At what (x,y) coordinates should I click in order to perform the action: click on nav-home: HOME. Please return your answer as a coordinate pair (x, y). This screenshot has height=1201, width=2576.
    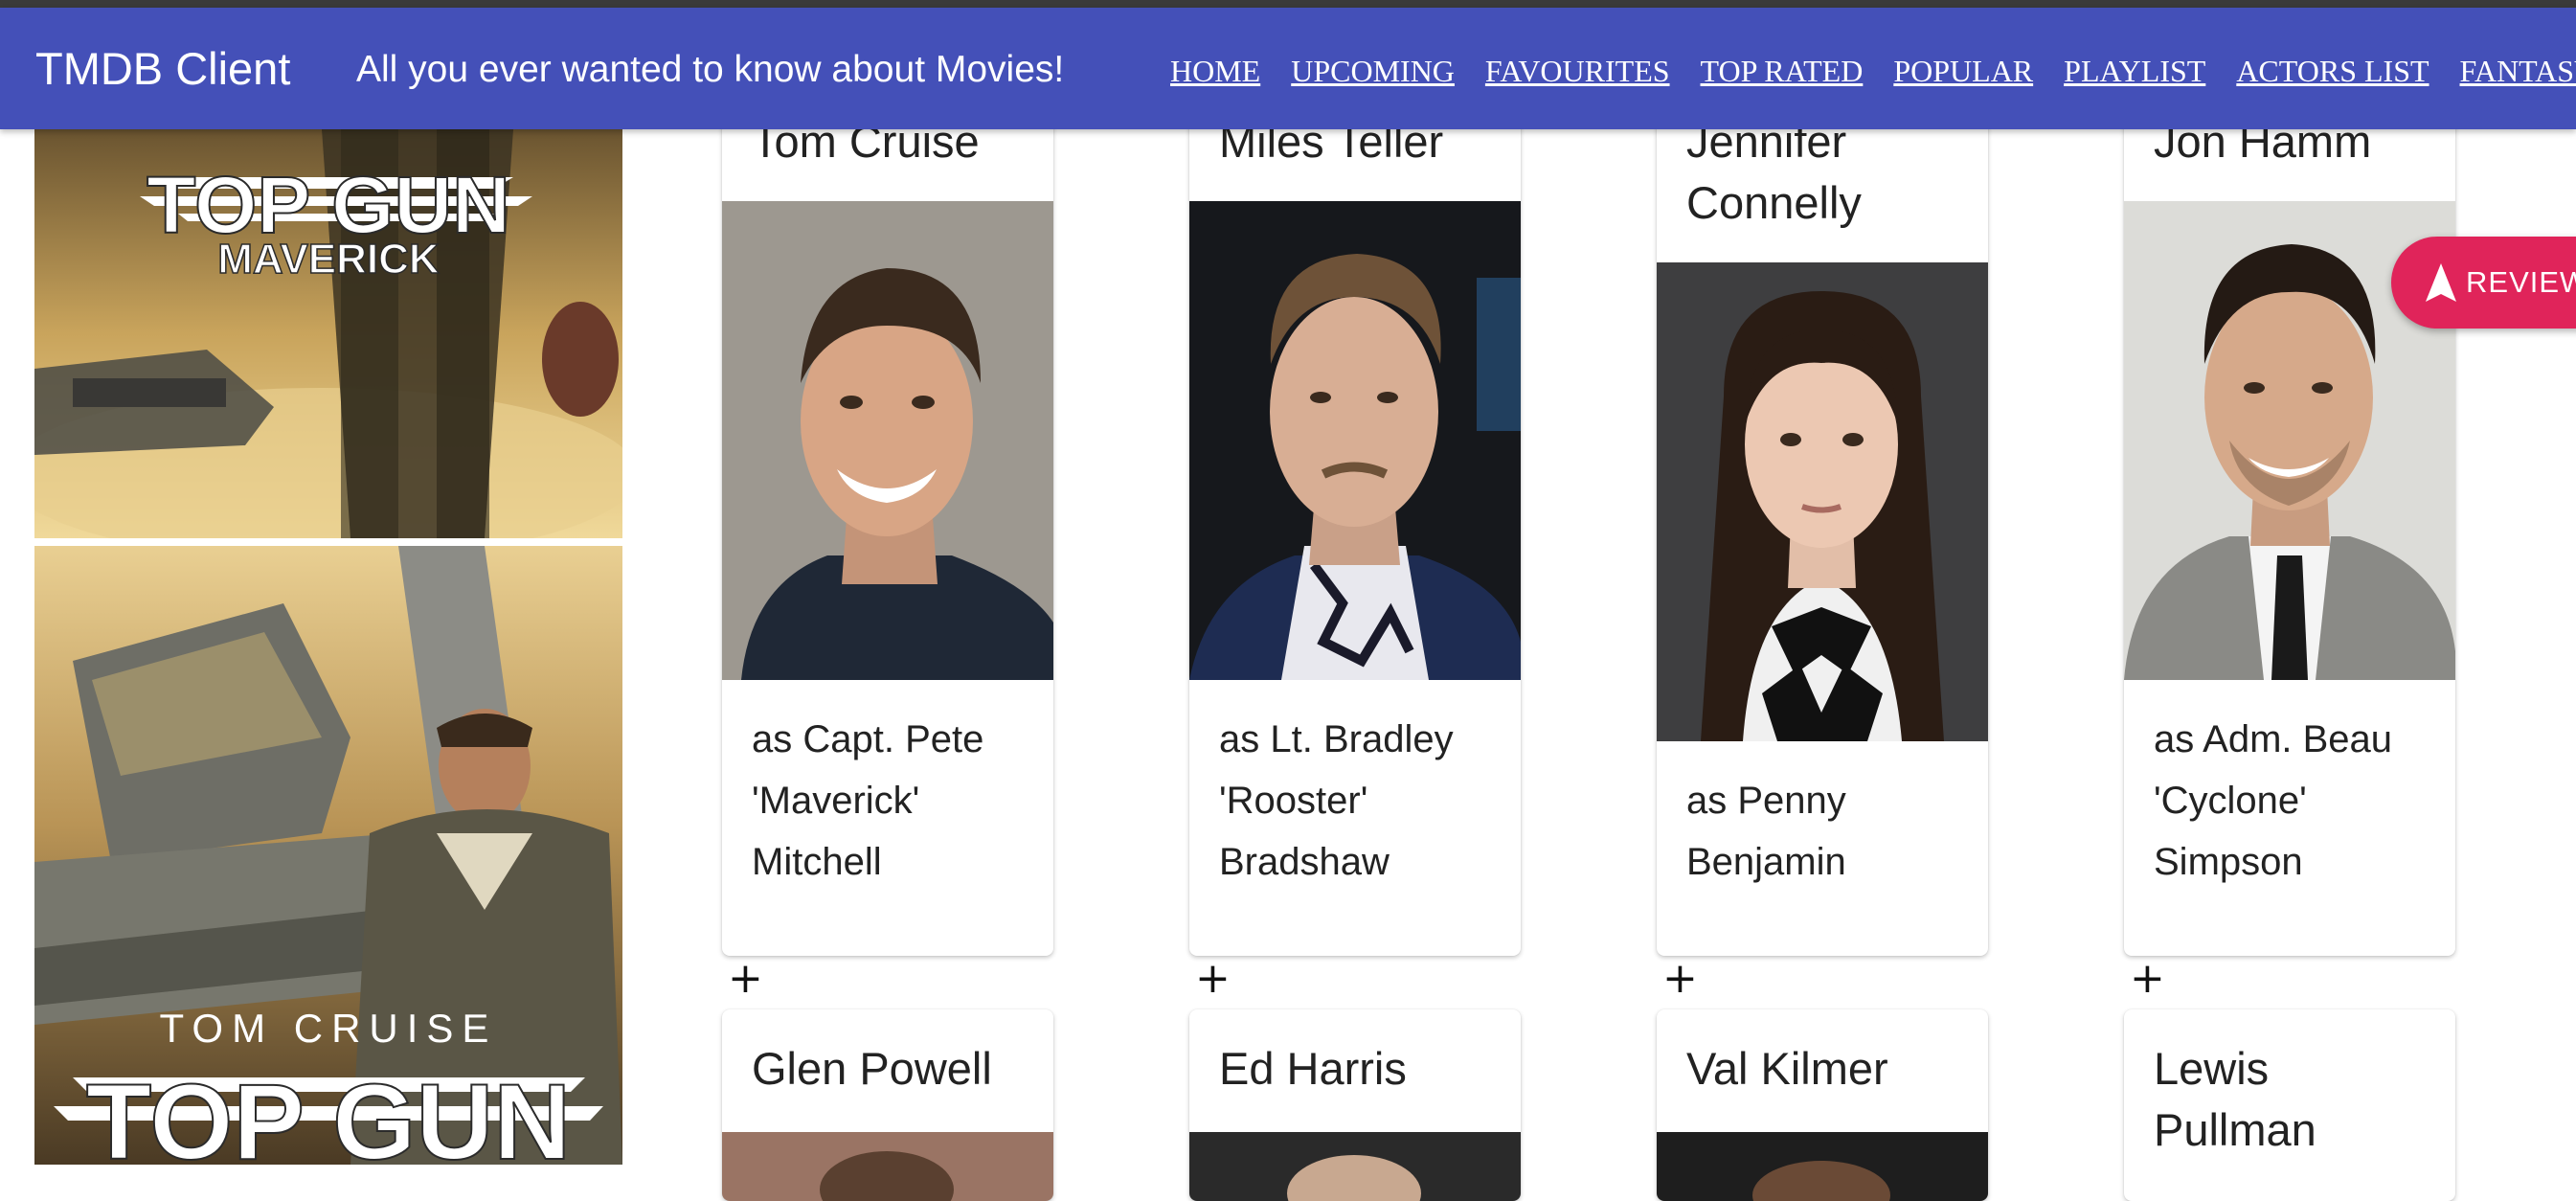
    Looking at the image, I should click on (1215, 71).